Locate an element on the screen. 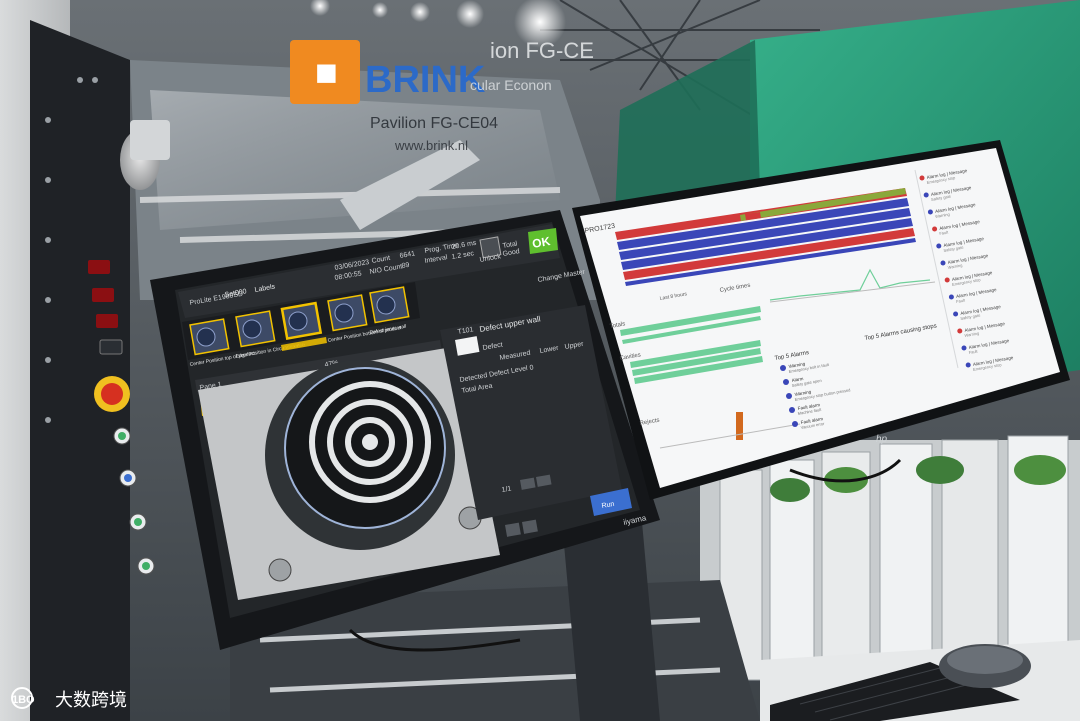 The width and height of the screenshot is (1080, 721). cup-stacks is located at coordinates (890, 558).